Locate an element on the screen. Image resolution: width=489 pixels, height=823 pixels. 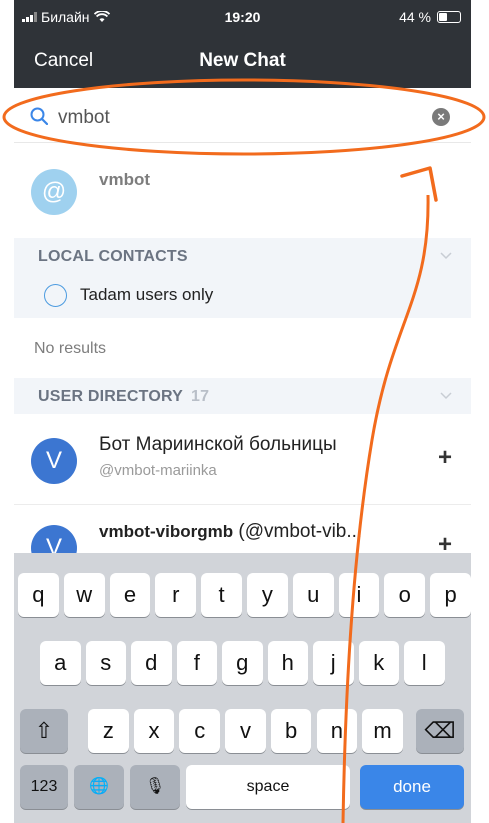
shift-key: ⇧ is located at coordinates (44, 731).